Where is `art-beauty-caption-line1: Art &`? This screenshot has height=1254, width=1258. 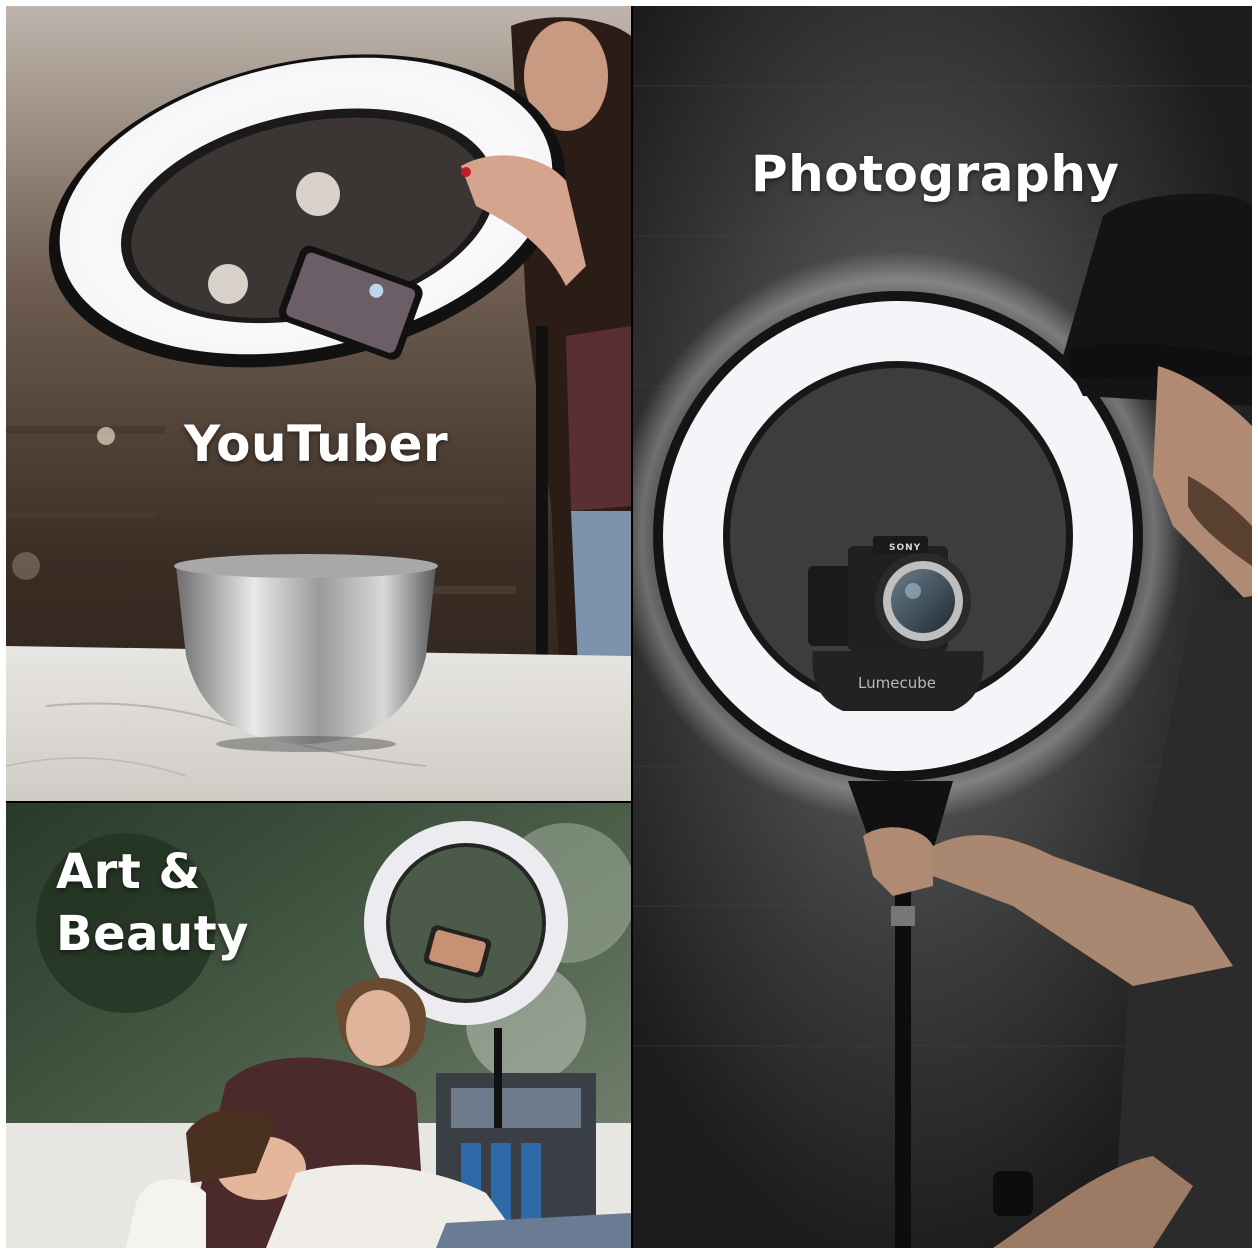 art-beauty-caption-line1: Art & is located at coordinates (128, 872).